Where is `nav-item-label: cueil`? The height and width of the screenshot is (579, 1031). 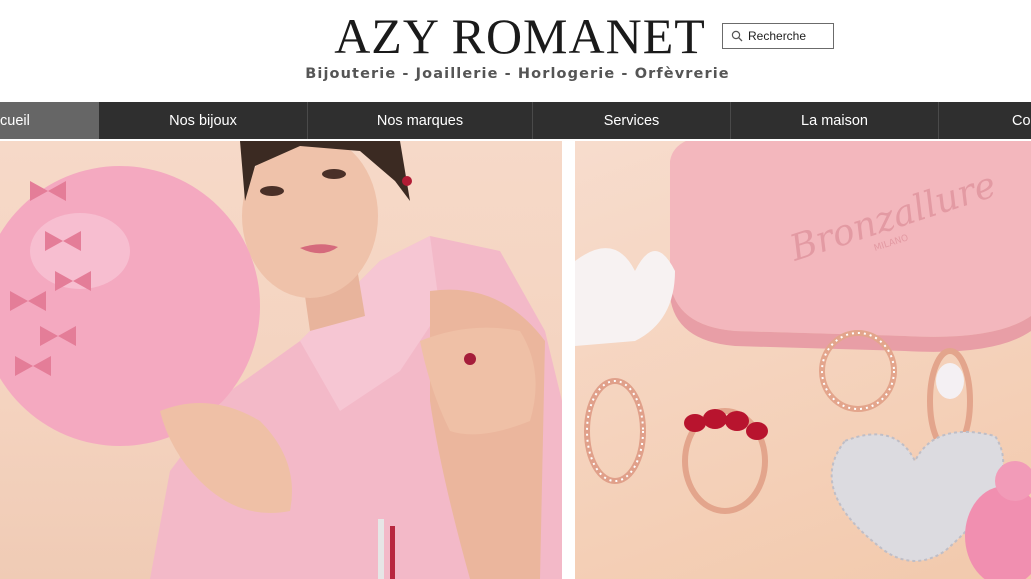
nav-item-label: cueil is located at coordinates (15, 120).